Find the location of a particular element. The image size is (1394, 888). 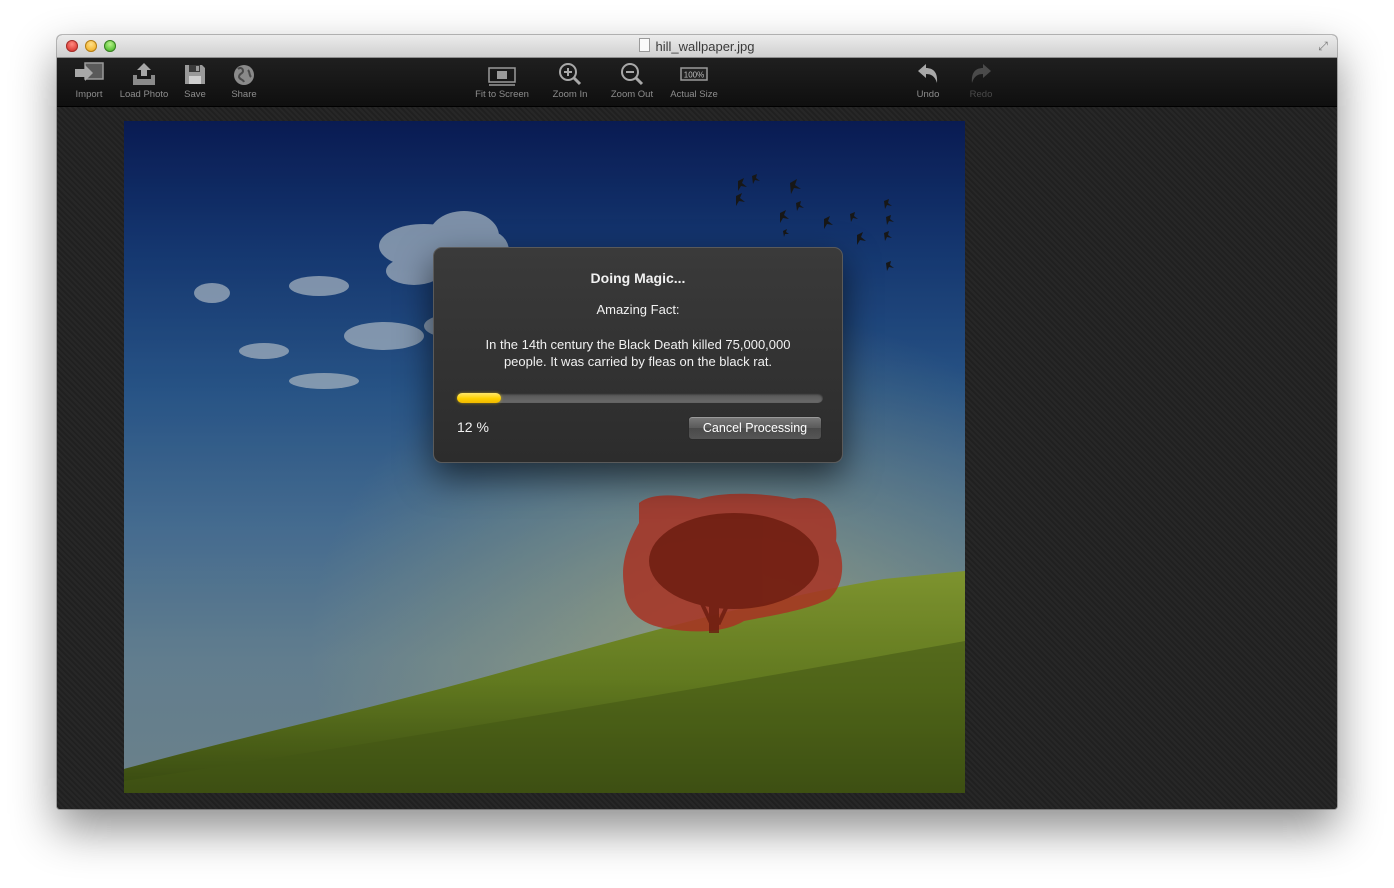

dialog-subtitle: Amazing Fact: is located at coordinates (638, 309).